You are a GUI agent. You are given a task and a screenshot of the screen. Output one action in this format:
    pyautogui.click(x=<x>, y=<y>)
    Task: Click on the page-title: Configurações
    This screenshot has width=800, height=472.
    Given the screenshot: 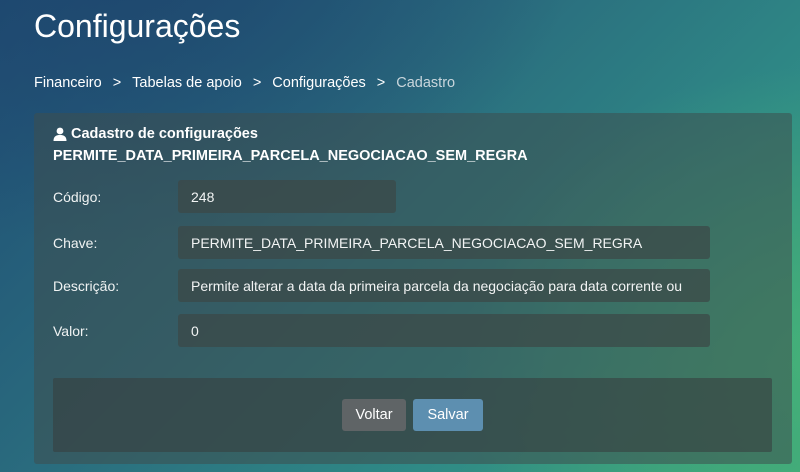 What is the action you would take?
    pyautogui.click(x=137, y=26)
    